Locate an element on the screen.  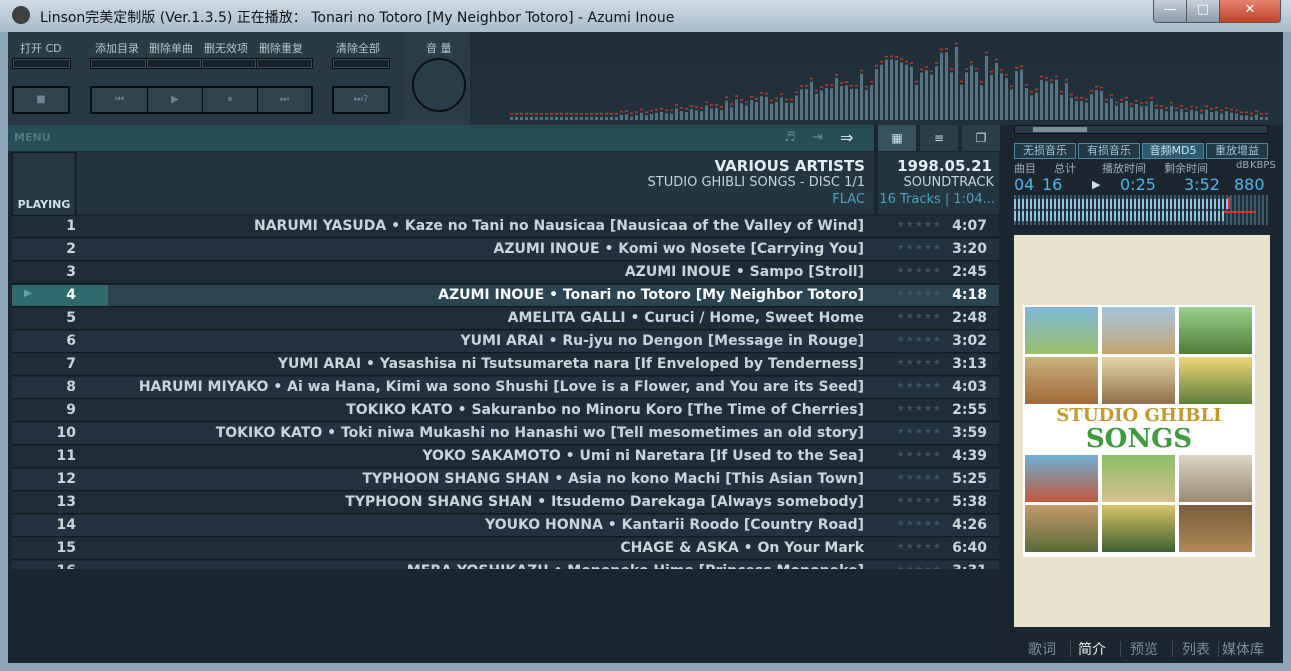
random-button: ⏭? is located at coordinates (361, 100).